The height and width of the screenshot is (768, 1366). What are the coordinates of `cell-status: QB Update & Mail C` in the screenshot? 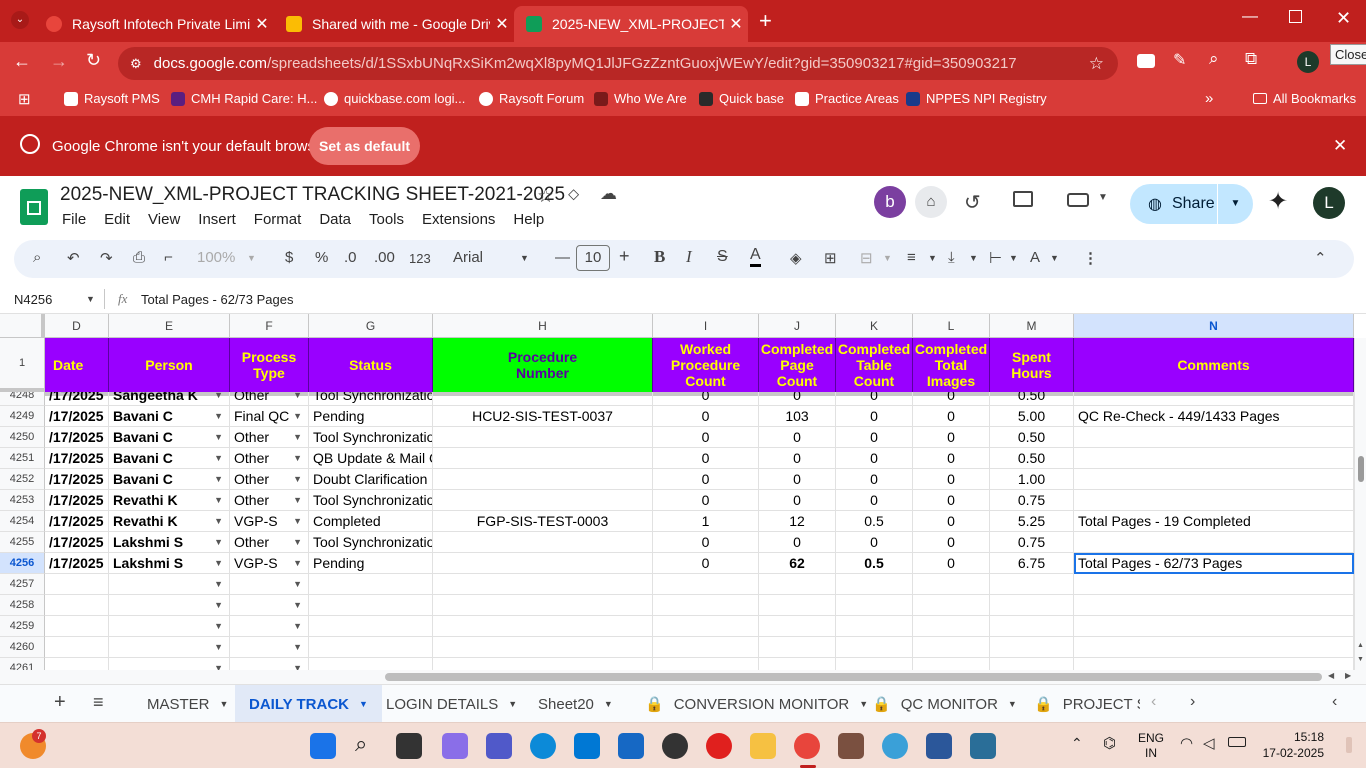 It's located at (371, 458).